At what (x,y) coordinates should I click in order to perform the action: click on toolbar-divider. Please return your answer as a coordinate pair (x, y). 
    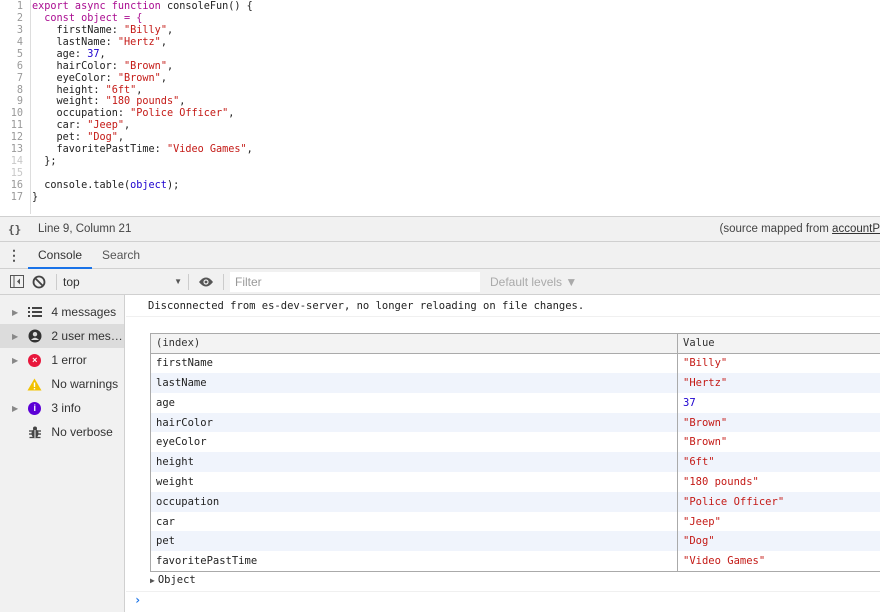
    Looking at the image, I should click on (223, 281).